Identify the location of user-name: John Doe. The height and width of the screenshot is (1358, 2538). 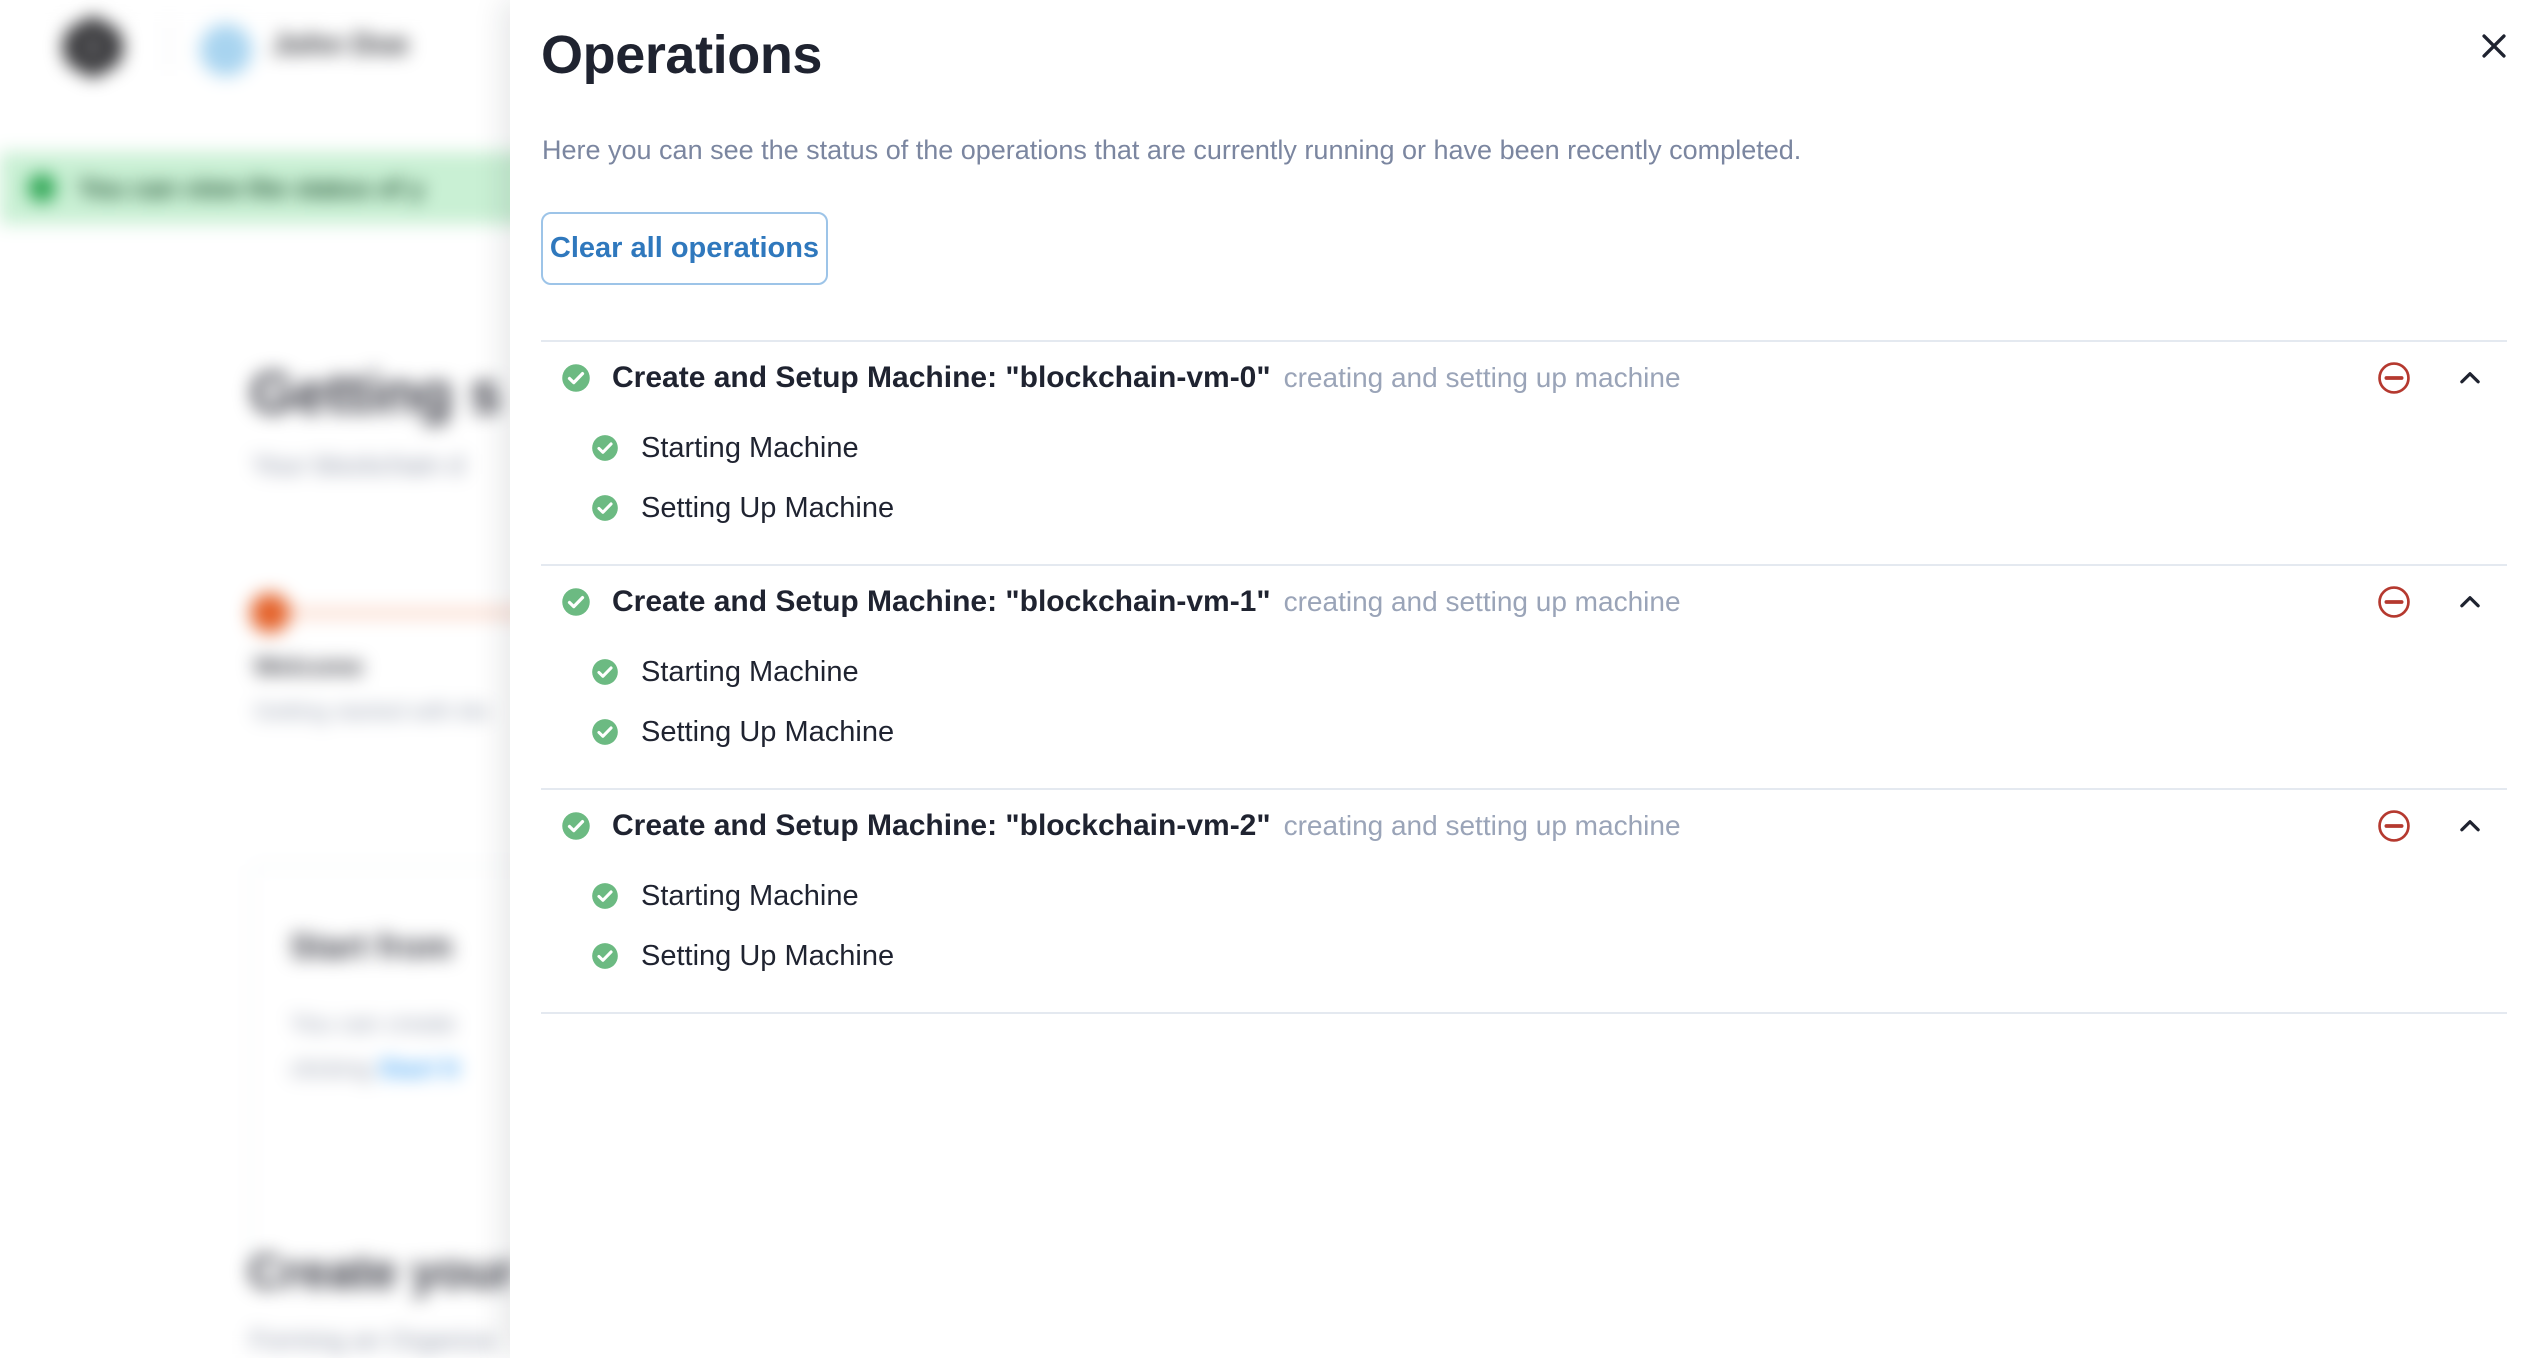
(340, 44).